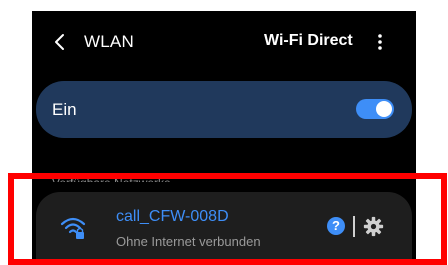 Image resolution: width=448 pixels, height=265 pixels. Describe the element at coordinates (384, 109) in the screenshot. I see `toggle-knob` at that location.